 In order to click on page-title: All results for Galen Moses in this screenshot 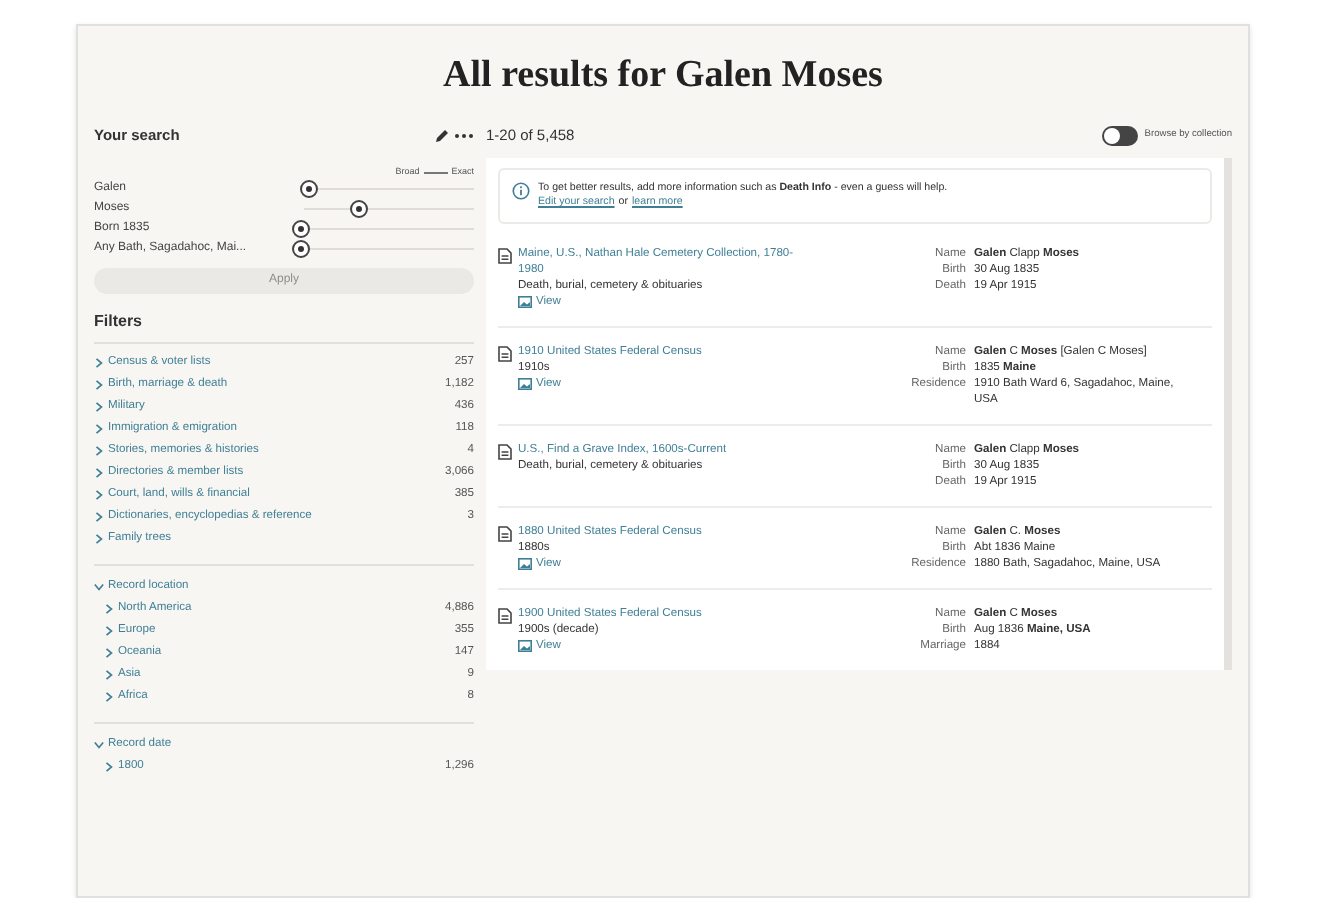, I will do `click(663, 76)`.